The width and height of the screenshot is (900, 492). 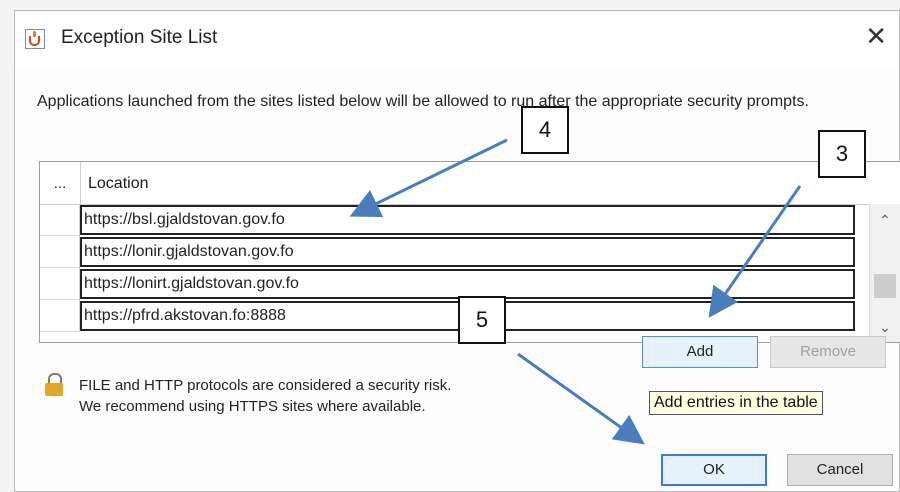 I want to click on vertical-scrollbar: ⌃ ⌄, so click(x=884, y=273).